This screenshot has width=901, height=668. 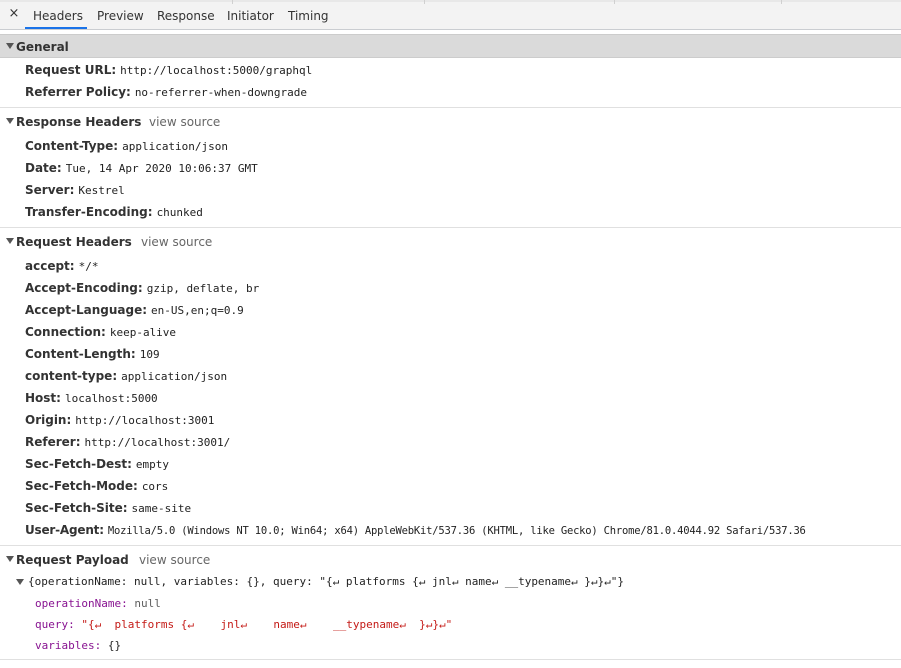 What do you see at coordinates (450, 560) in the screenshot?
I see `section-request-payload-header: Request Payload view source` at bounding box center [450, 560].